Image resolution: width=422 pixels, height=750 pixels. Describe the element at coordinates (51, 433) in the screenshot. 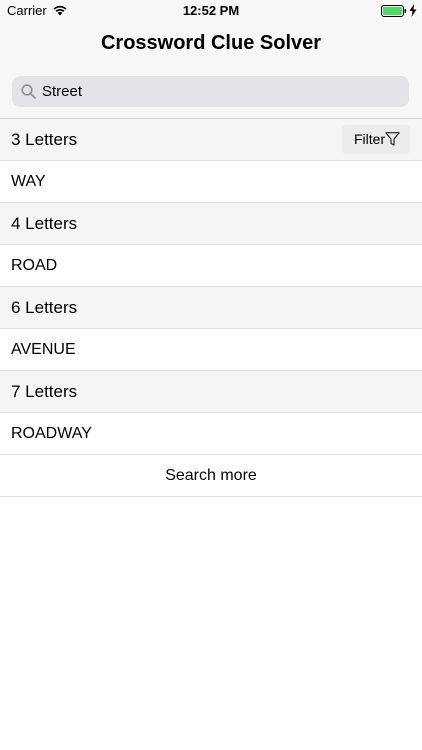

I see `answer-word: ROADWAY` at that location.